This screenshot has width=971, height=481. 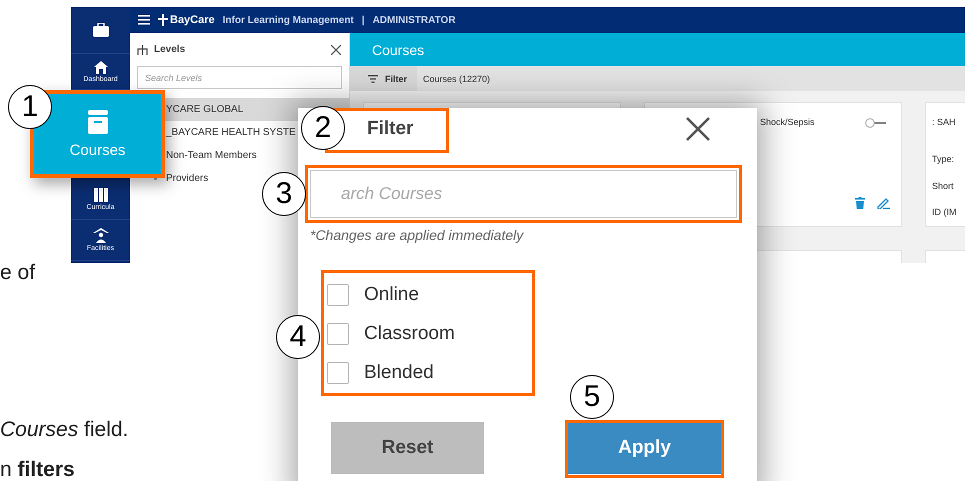 What do you see at coordinates (417, 235) in the screenshot?
I see `hint-text: *Changes are applied immediately` at bounding box center [417, 235].